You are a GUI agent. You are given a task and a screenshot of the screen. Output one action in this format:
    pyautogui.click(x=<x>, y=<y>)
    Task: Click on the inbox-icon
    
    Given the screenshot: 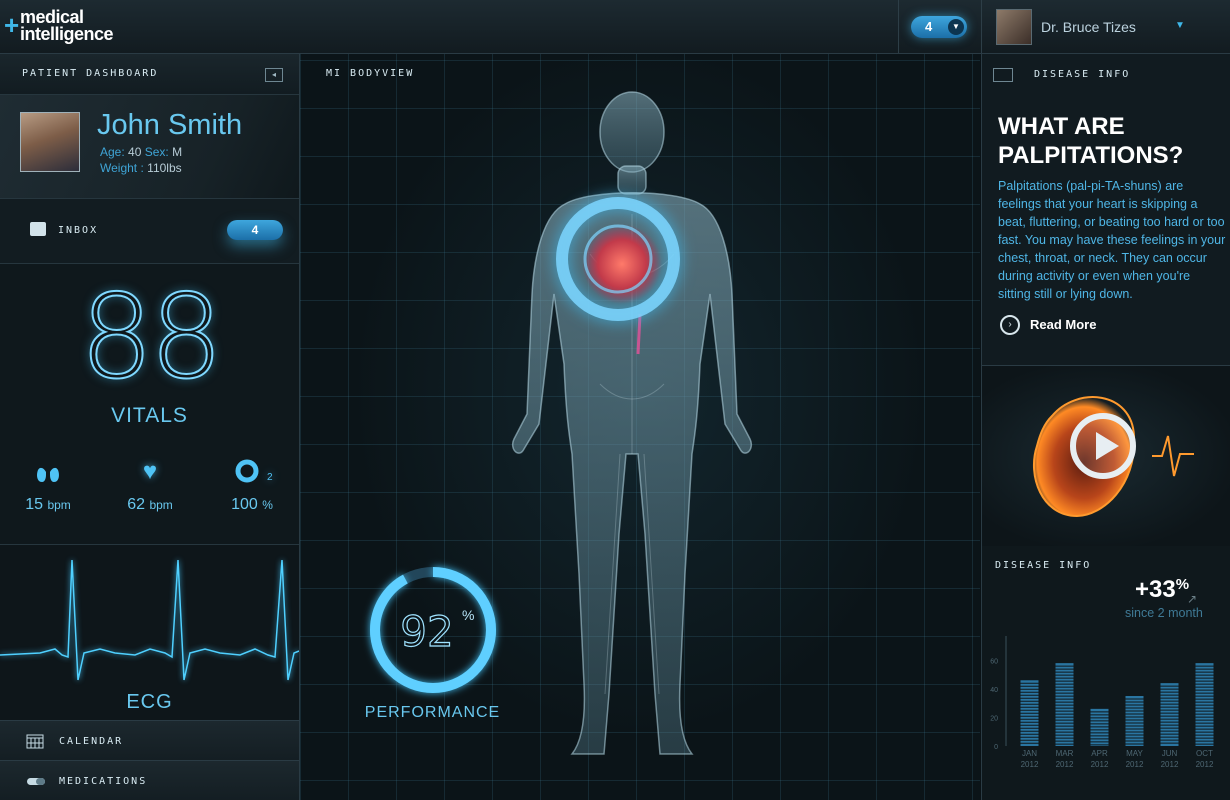 What is the action you would take?
    pyautogui.click(x=38, y=229)
    